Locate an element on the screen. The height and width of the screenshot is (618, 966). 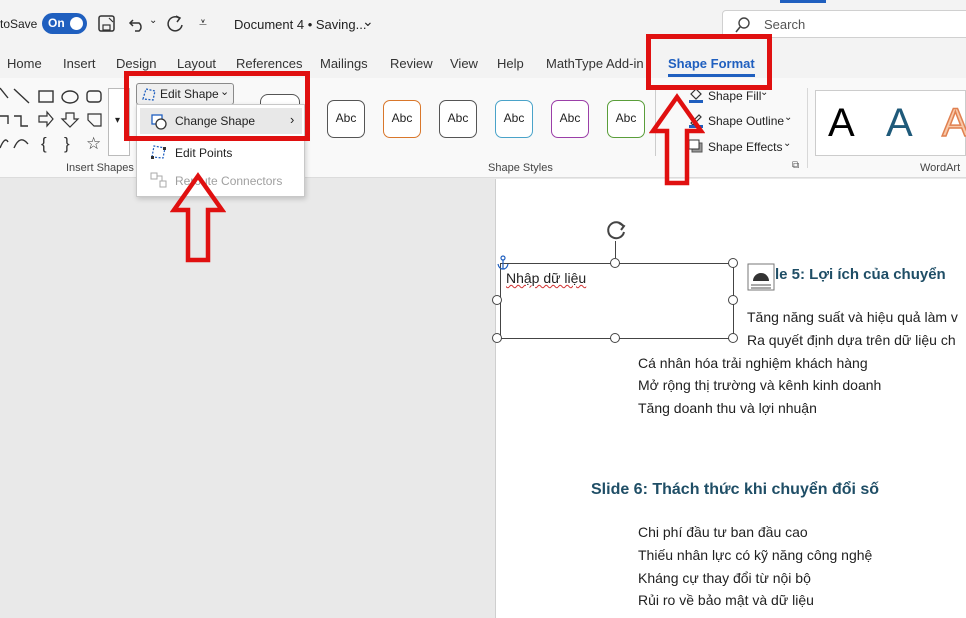
wordart-group-label: WordArt is located at coordinates (940, 168).